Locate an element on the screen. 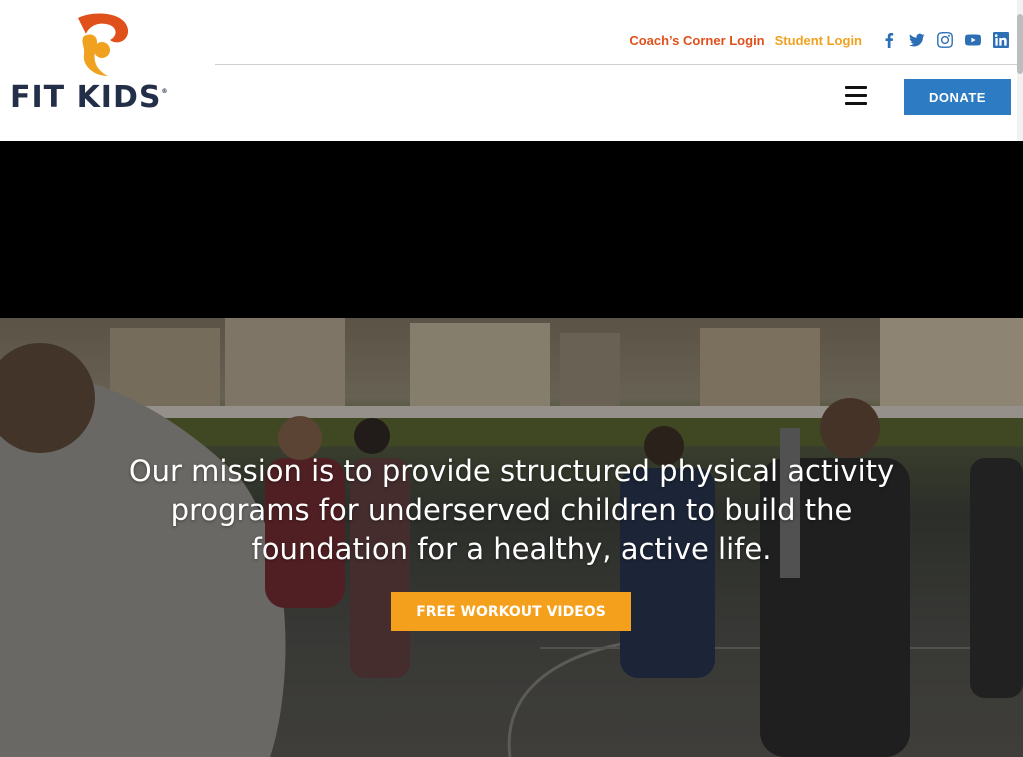 Image resolution: width=1023 pixels, height=757 pixels. linkedin-icon is located at coordinates (1001, 40).